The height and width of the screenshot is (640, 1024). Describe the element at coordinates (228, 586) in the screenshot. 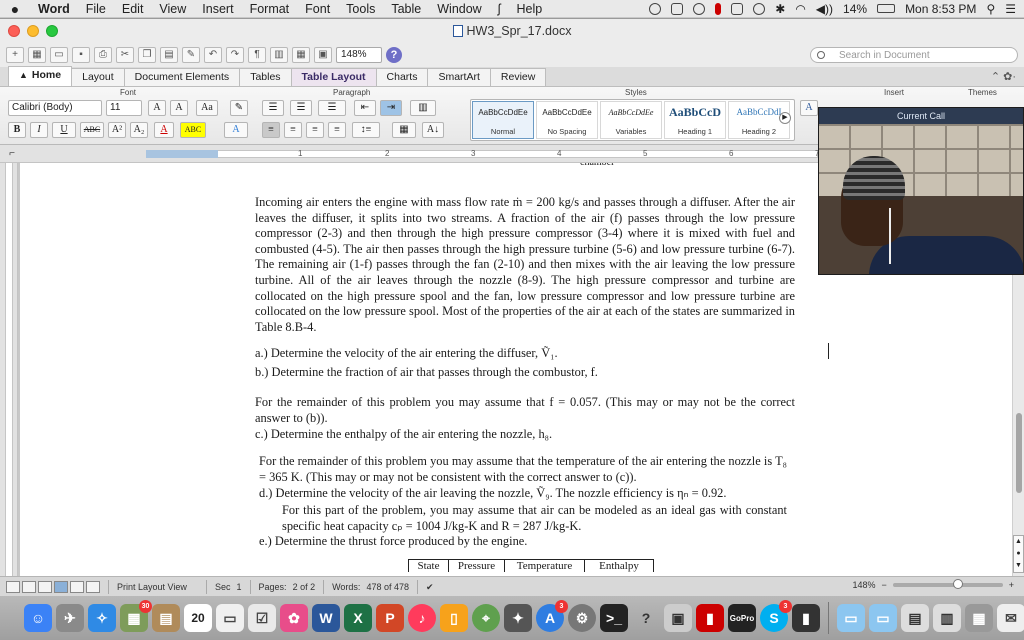

I see `section-indicator: Sec 1` at that location.